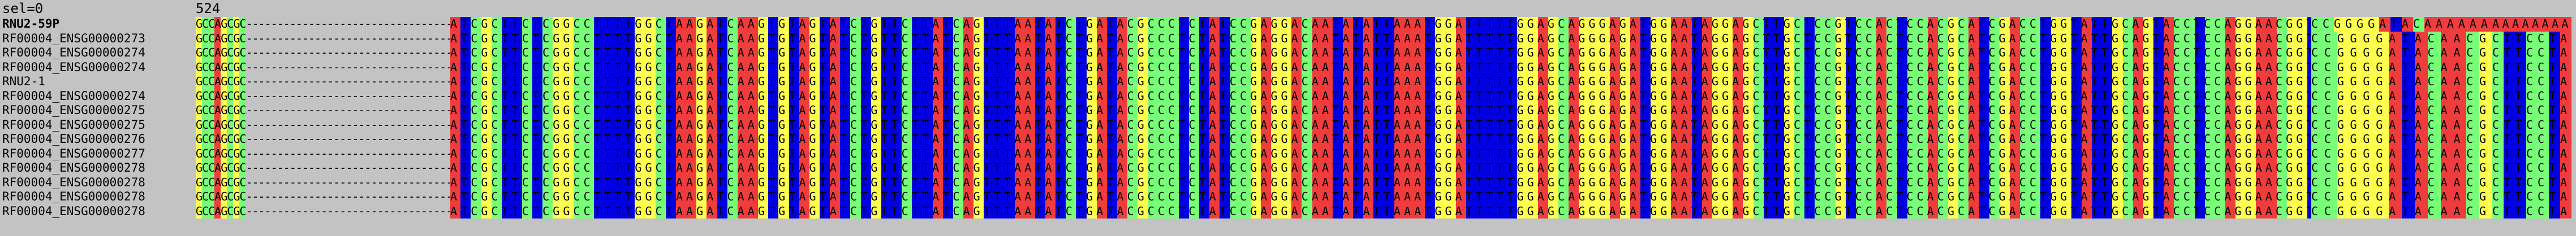 This screenshot has width=2576, height=236. Describe the element at coordinates (343, 38) in the screenshot. I see `sequence-left-segment` at that location.